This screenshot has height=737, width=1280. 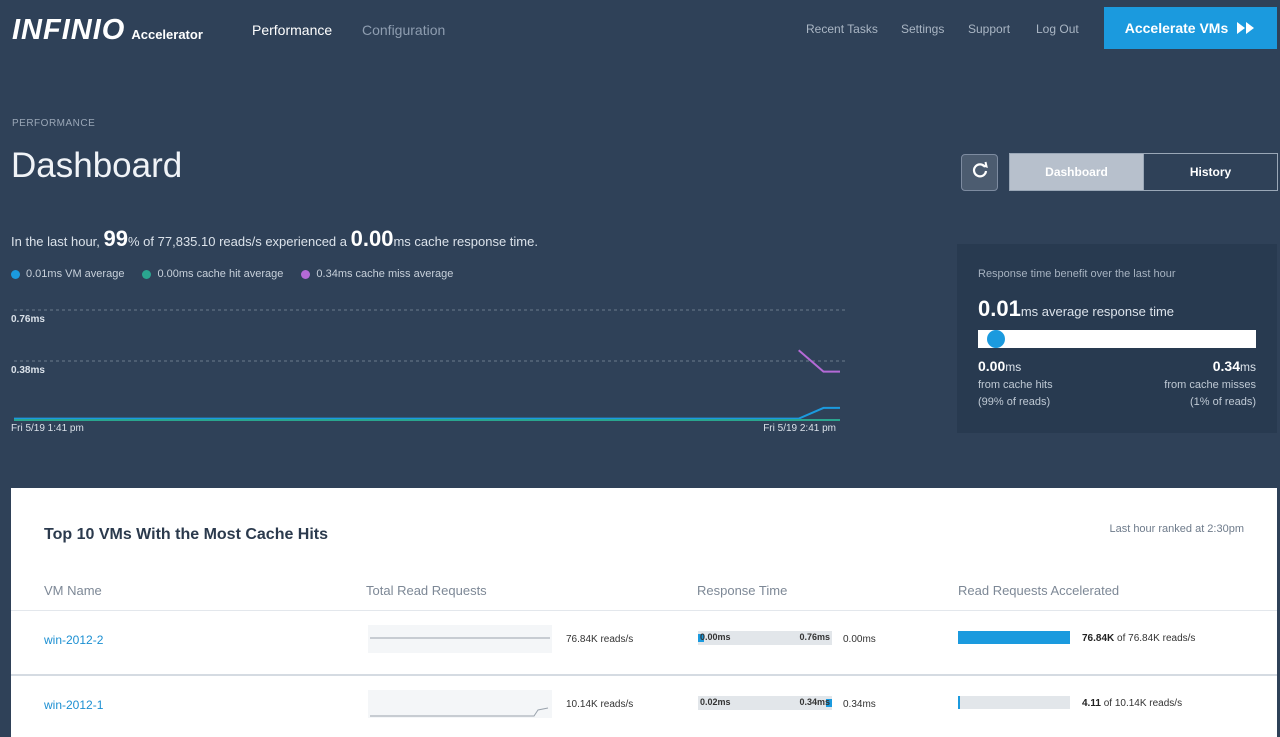 What do you see at coordinates (1156, 638) in the screenshot?
I see `accelerated-of: of 76.84K reads/s` at bounding box center [1156, 638].